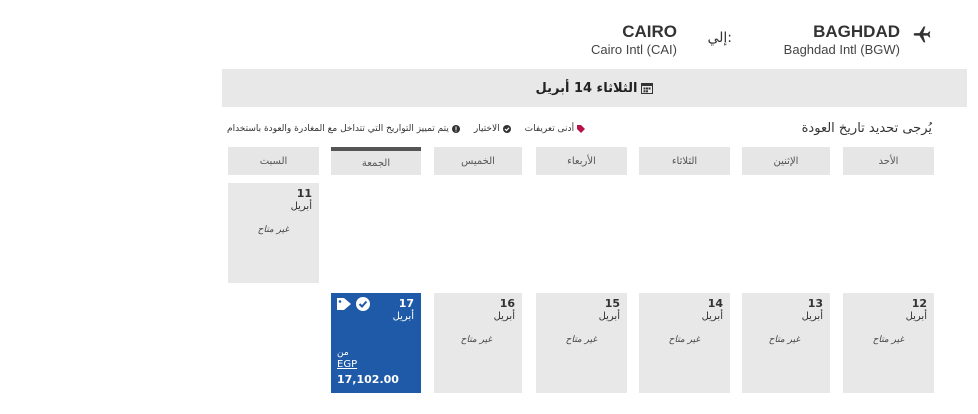 The height and width of the screenshot is (414, 978). I want to click on legend-chosen: الاختيار, so click(492, 129).